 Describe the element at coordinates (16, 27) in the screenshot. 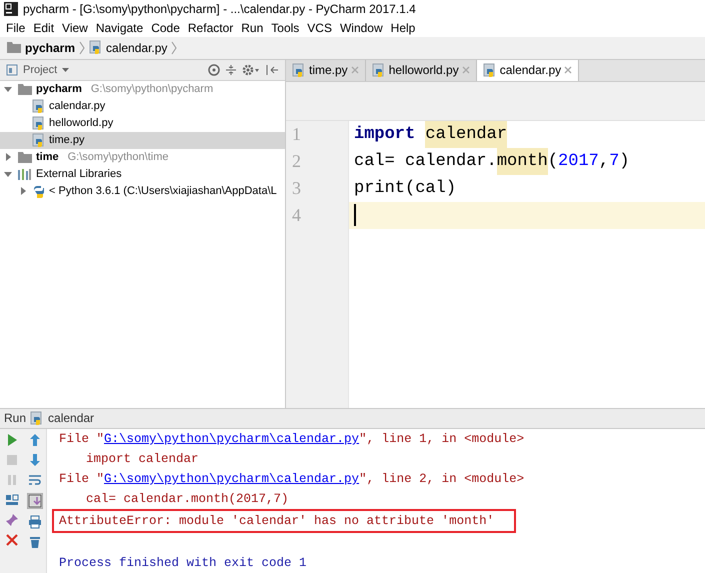

I see `menu-item: File` at that location.